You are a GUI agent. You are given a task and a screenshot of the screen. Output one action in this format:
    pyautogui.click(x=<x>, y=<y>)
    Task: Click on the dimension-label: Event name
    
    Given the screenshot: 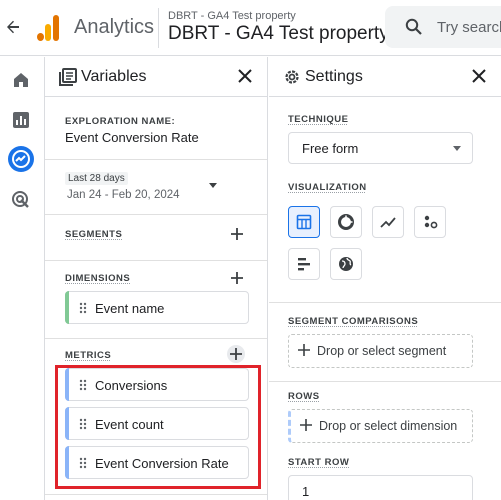 What is the action you would take?
    pyautogui.click(x=130, y=308)
    